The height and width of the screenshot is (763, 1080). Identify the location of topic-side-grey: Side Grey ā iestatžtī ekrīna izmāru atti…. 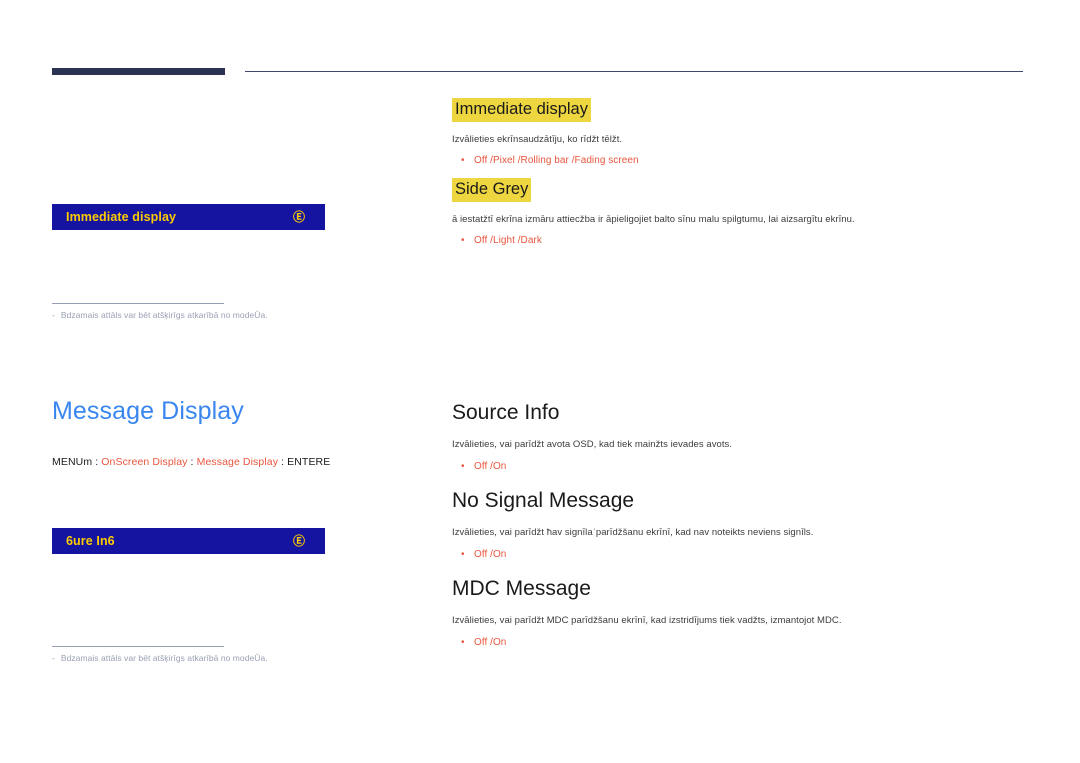
(744, 212).